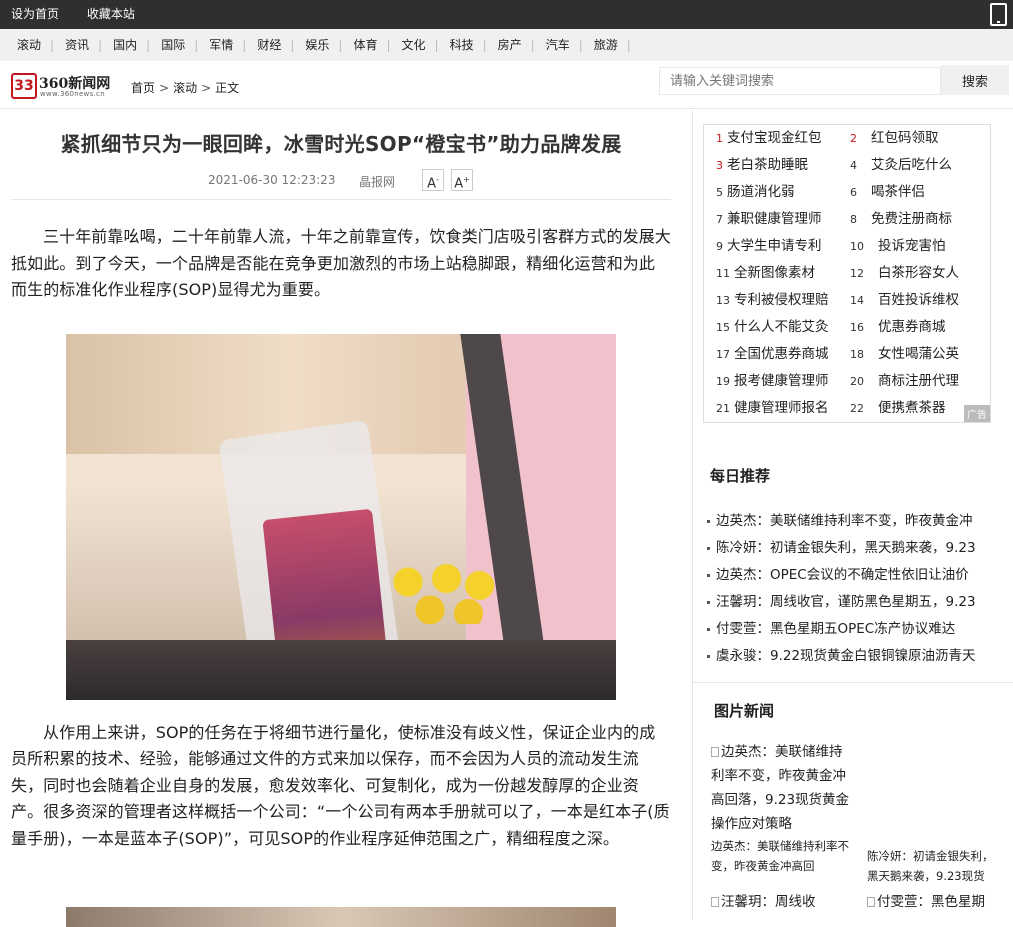  Describe the element at coordinates (904, 354) in the screenshot. I see `hot-item: 18 女性喝蒲公英` at that location.